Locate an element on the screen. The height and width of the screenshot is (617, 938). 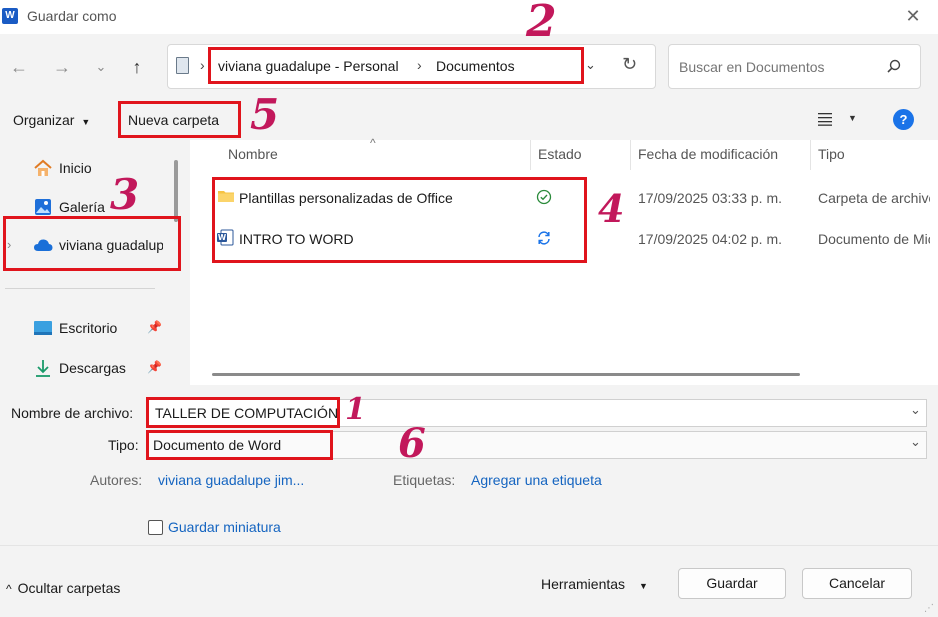
search-box is located at coordinates (794, 66).